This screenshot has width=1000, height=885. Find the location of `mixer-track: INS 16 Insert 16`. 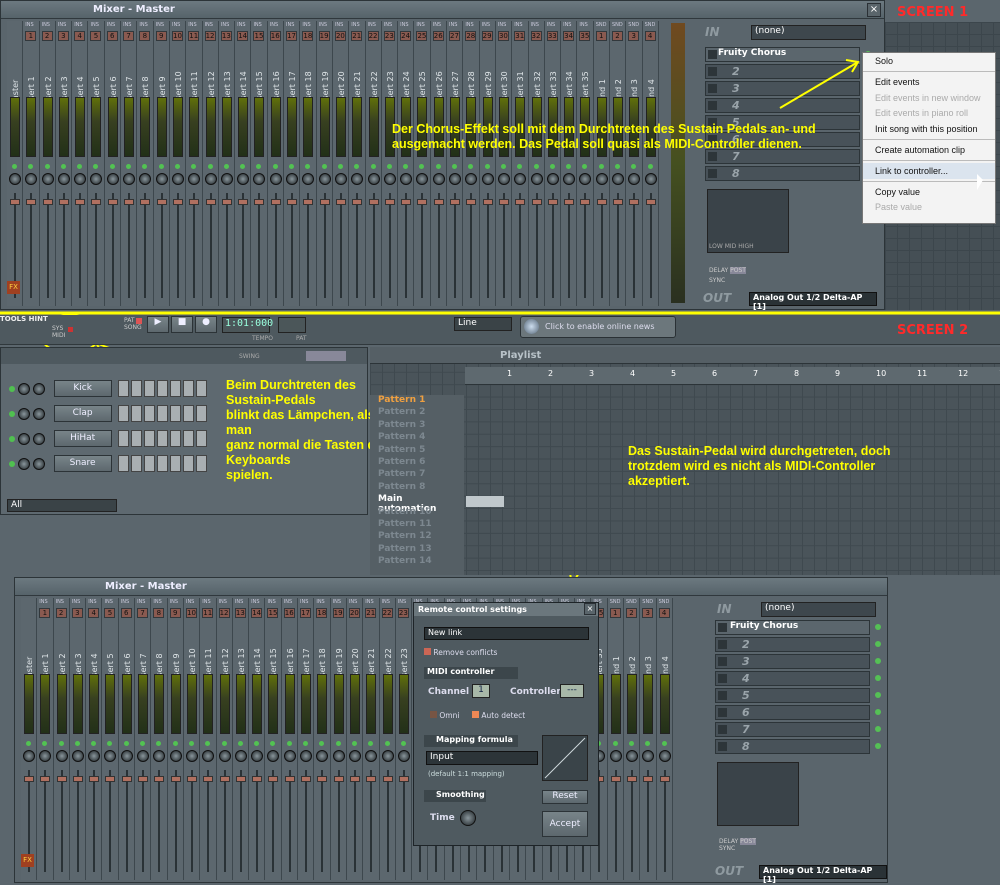

mixer-track: INS 16 Insert 16 is located at coordinates (290, 739).